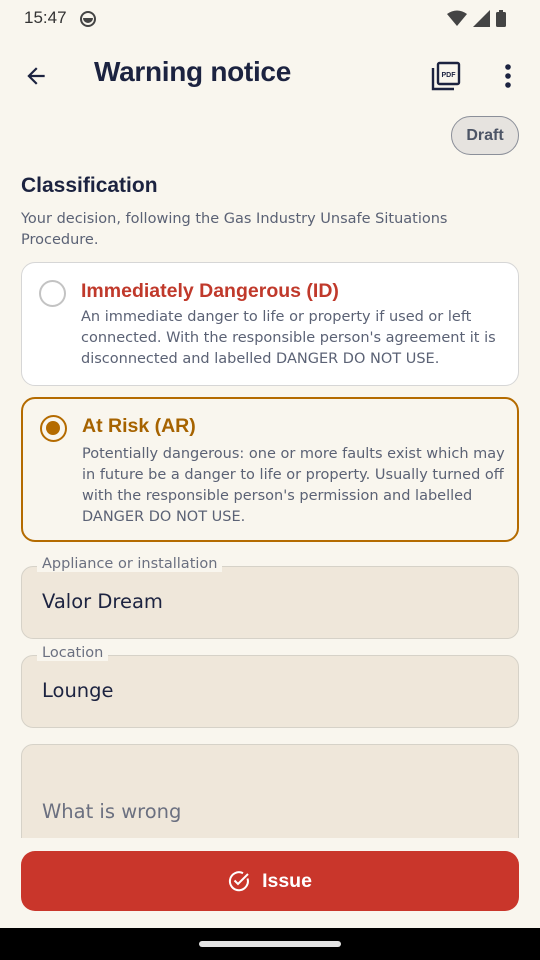  Describe the element at coordinates (102, 601) in the screenshot. I see `appliance-field-value: Valor Dream` at that location.